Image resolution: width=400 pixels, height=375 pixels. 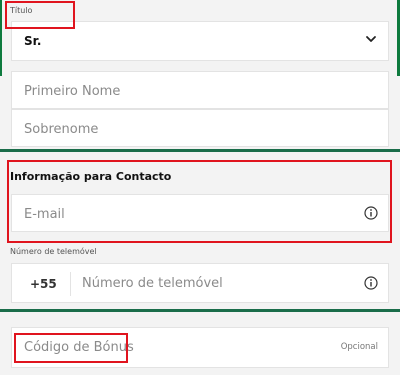 What do you see at coordinates (40, 15) in the screenshot?
I see `title-label-highlight` at bounding box center [40, 15].